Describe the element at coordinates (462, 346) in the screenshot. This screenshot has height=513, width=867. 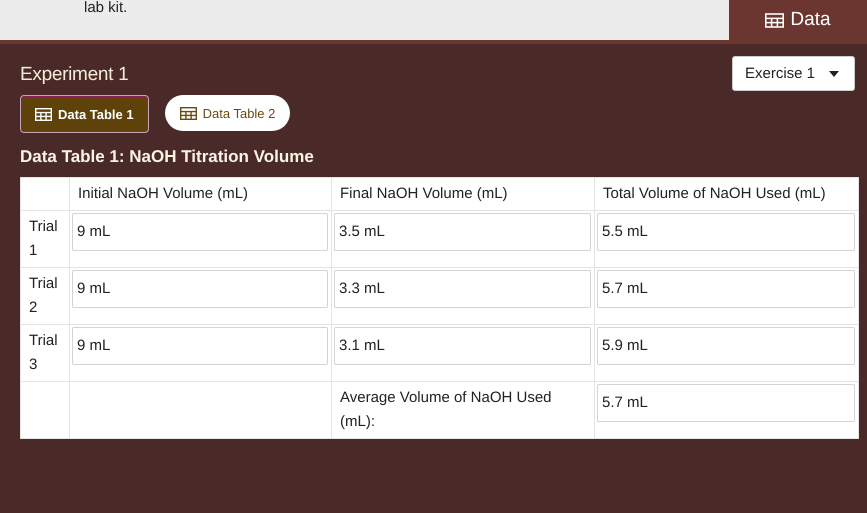
I see `input-field: 3.1 mL` at that location.